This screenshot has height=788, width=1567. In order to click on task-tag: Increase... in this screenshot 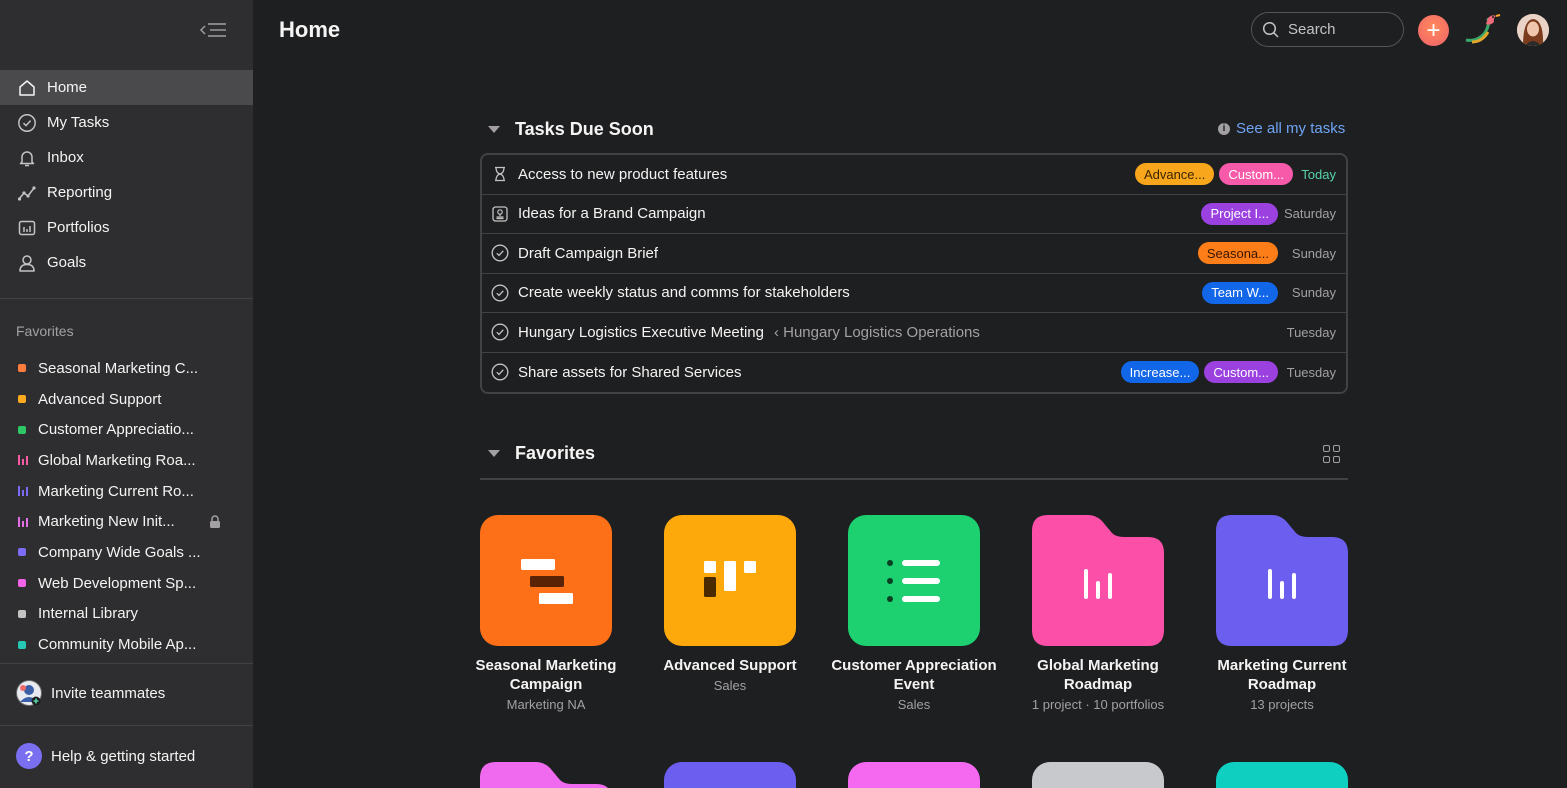, I will do `click(1160, 372)`.